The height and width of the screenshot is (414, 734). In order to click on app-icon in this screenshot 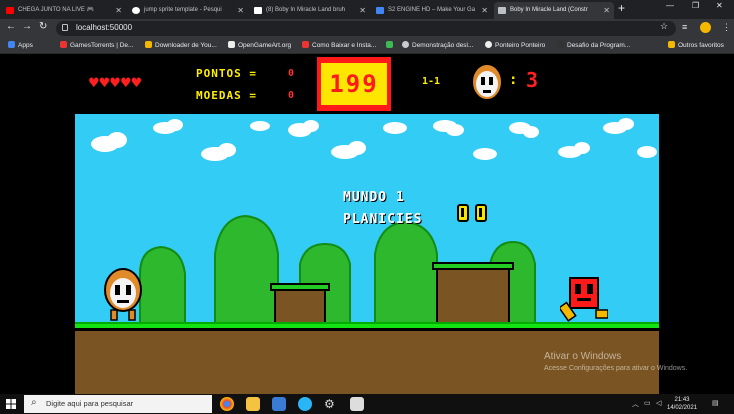, I will do `click(258, 10)`.